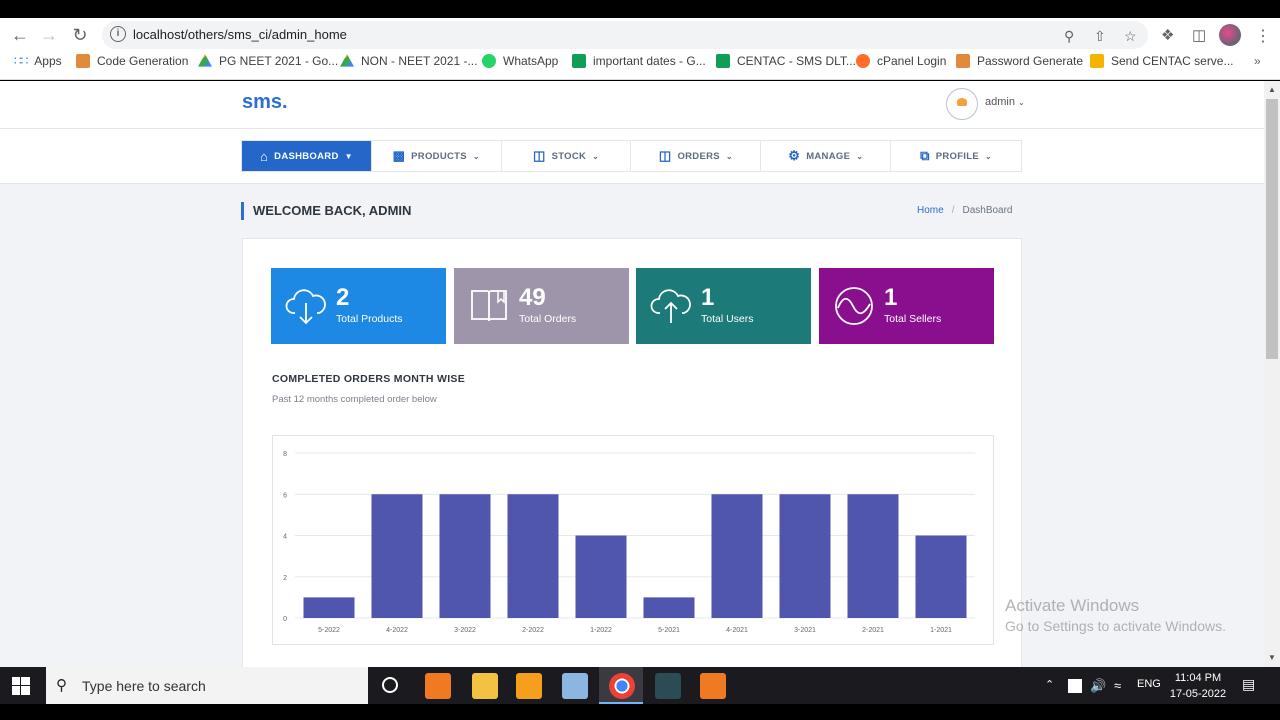 This screenshot has height=720, width=1280. What do you see at coordinates (1272, 229) in the screenshot?
I see `scroll-thumb` at bounding box center [1272, 229].